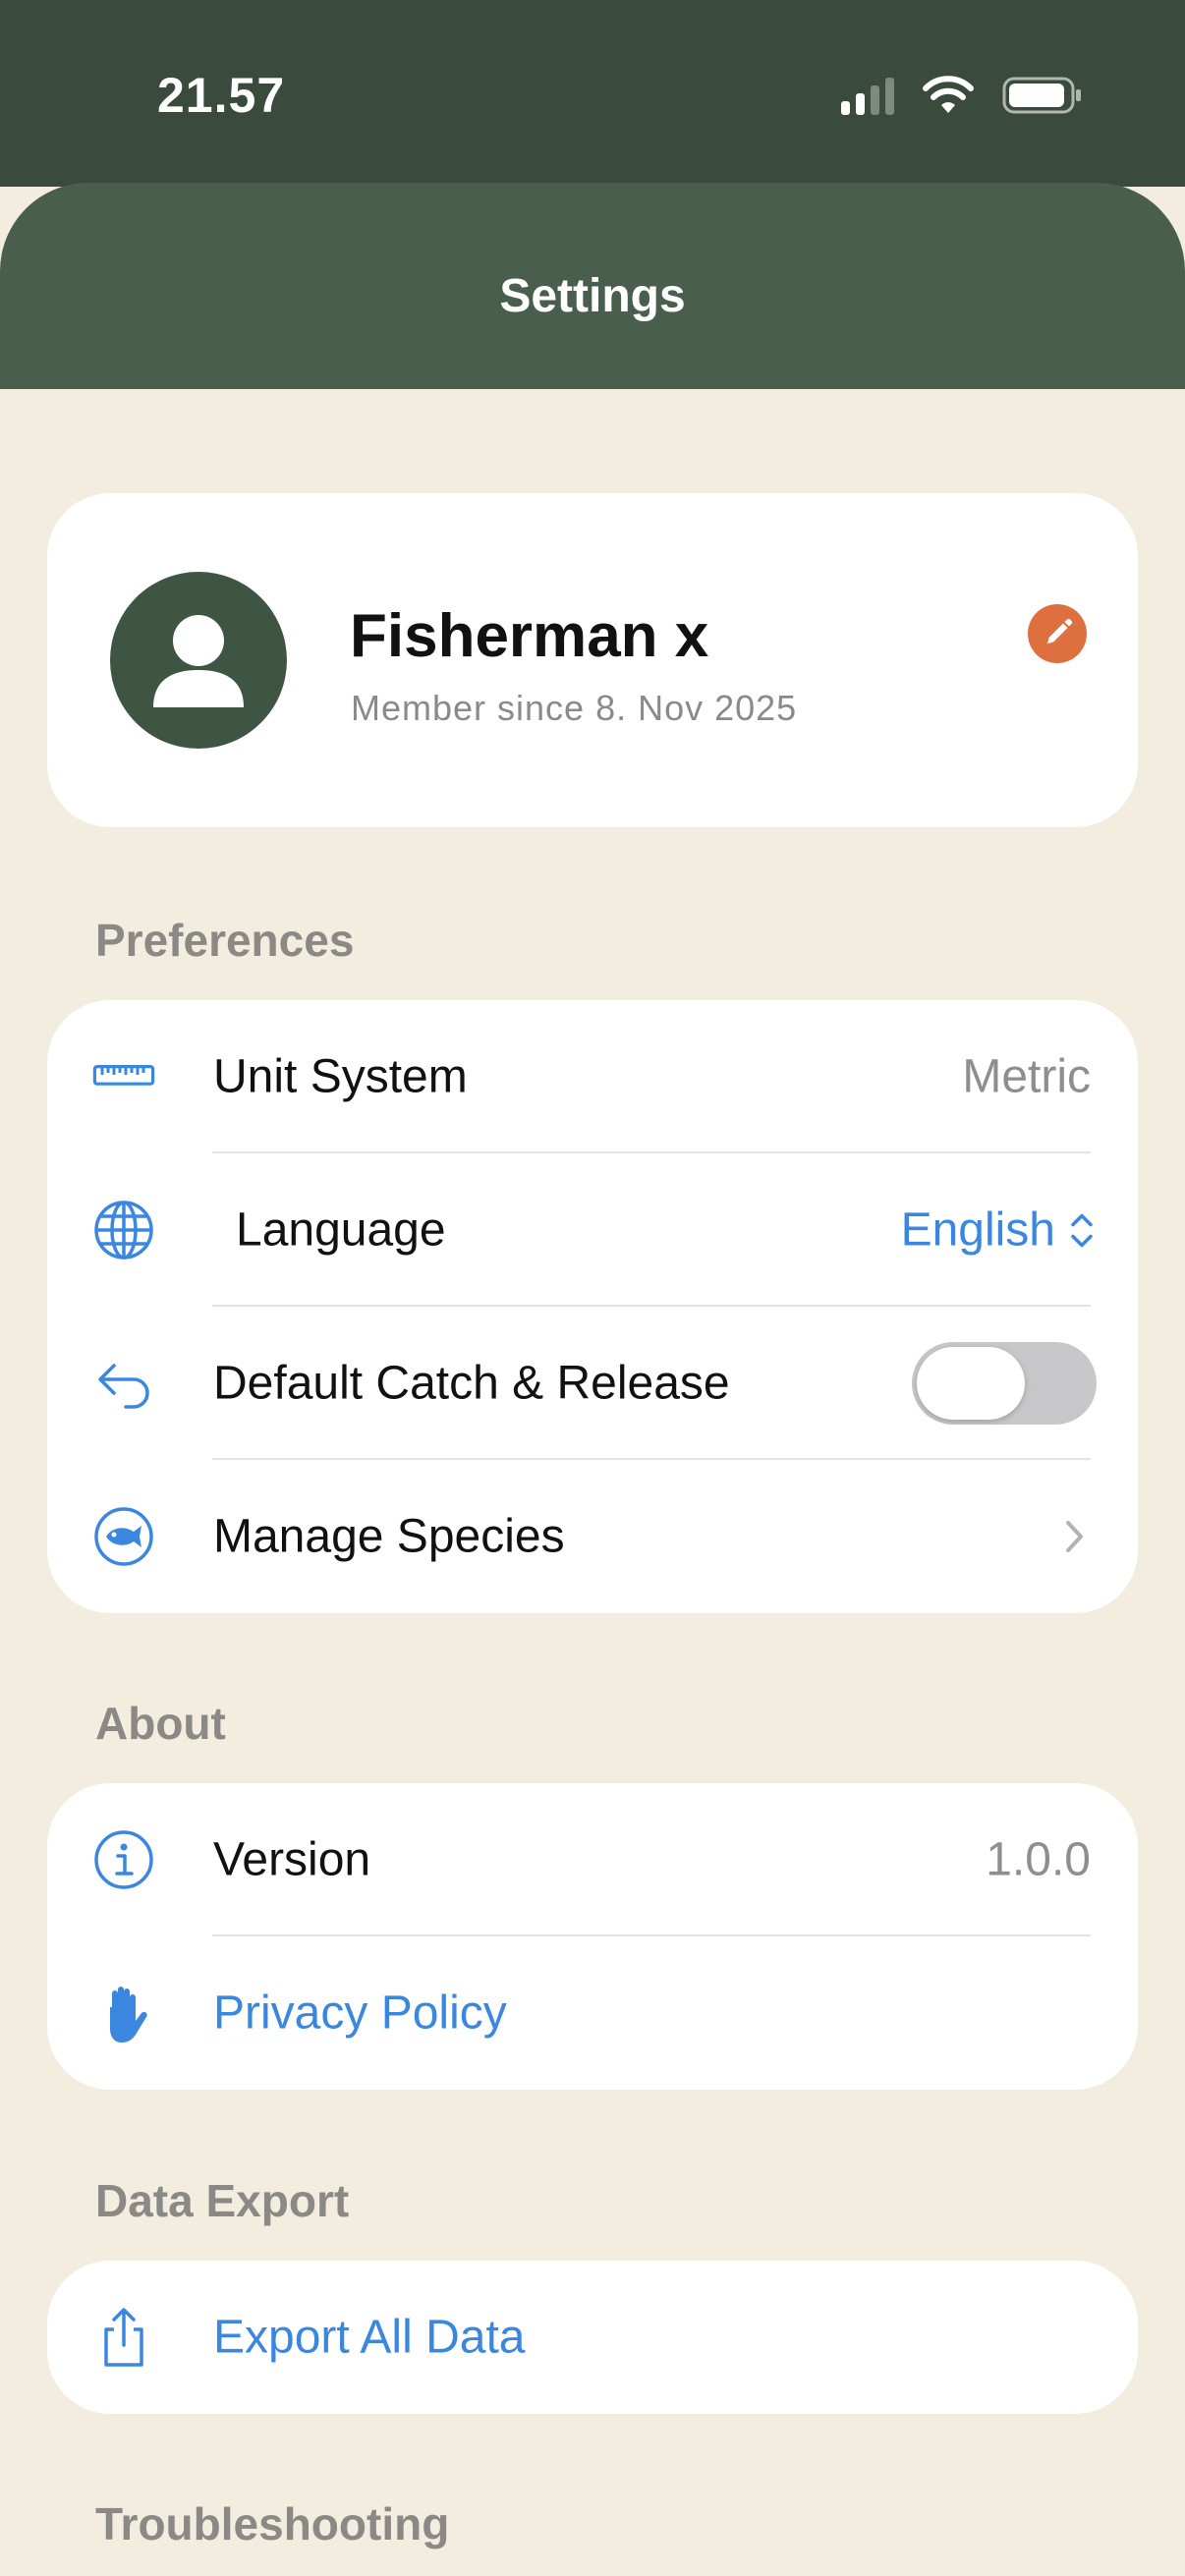 Image resolution: width=1185 pixels, height=2576 pixels. I want to click on version-label: Version, so click(292, 1859).